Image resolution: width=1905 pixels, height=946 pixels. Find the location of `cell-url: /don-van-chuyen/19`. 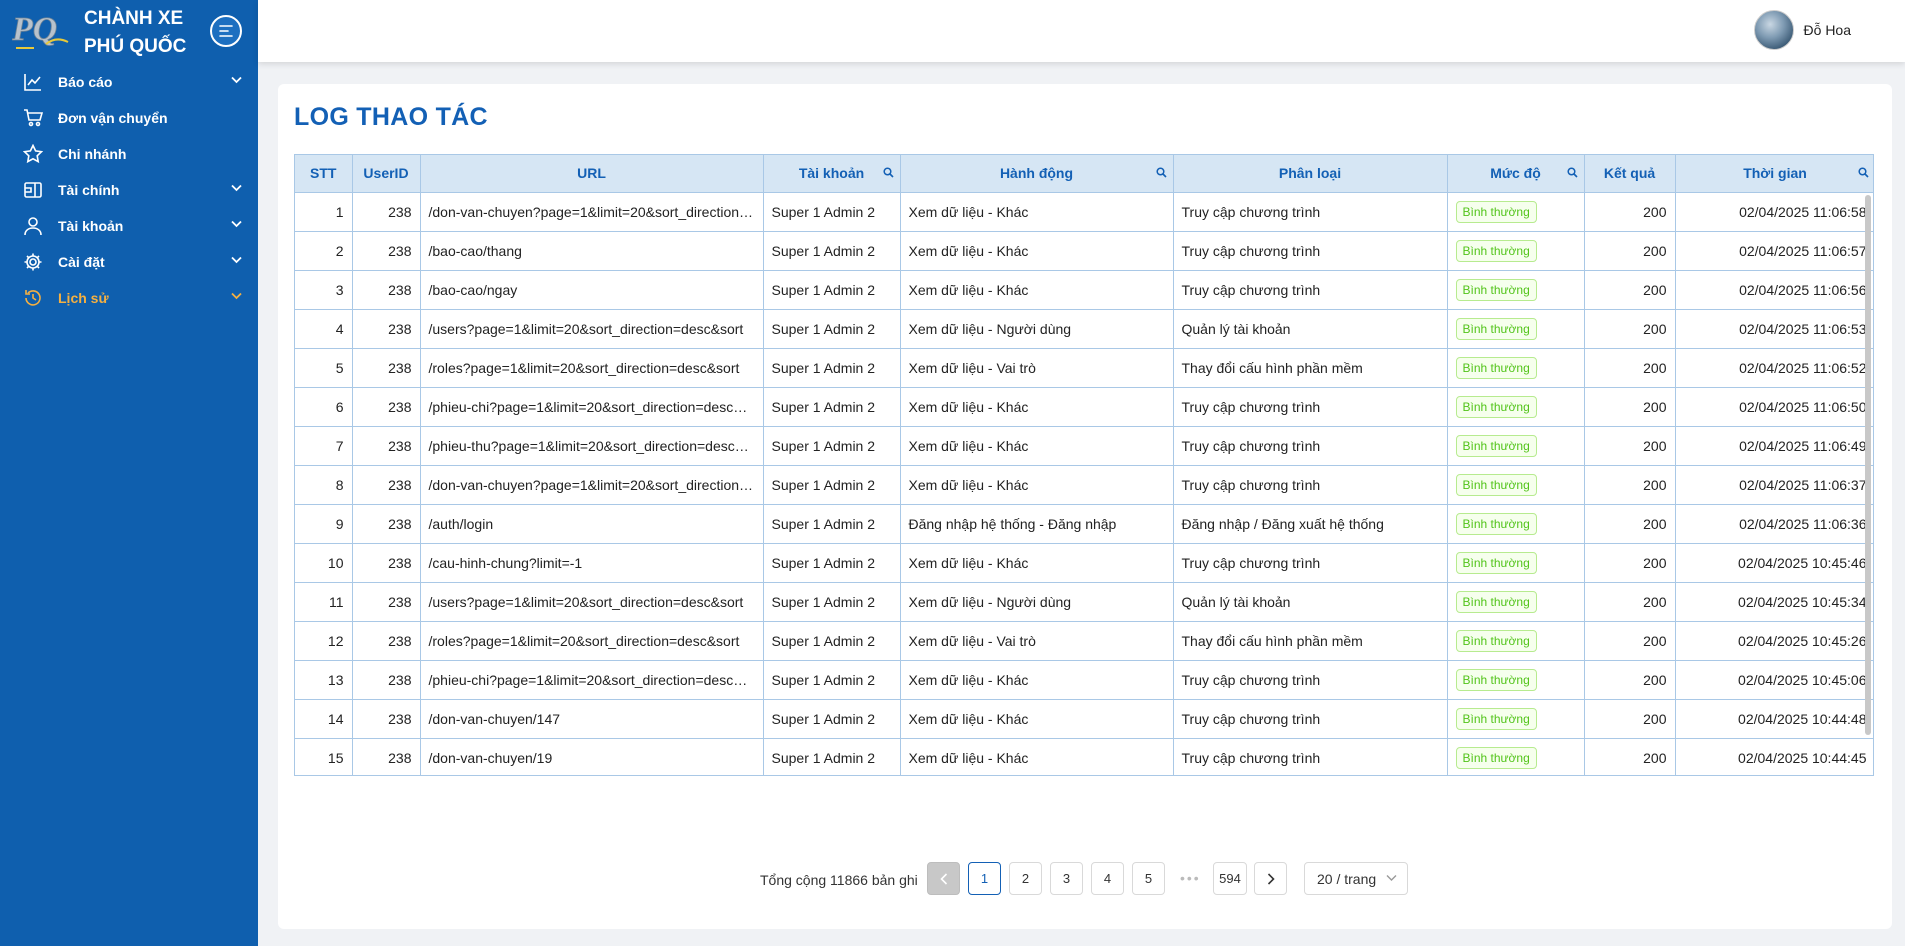

cell-url: /don-van-chuyen/19 is located at coordinates (592, 756).